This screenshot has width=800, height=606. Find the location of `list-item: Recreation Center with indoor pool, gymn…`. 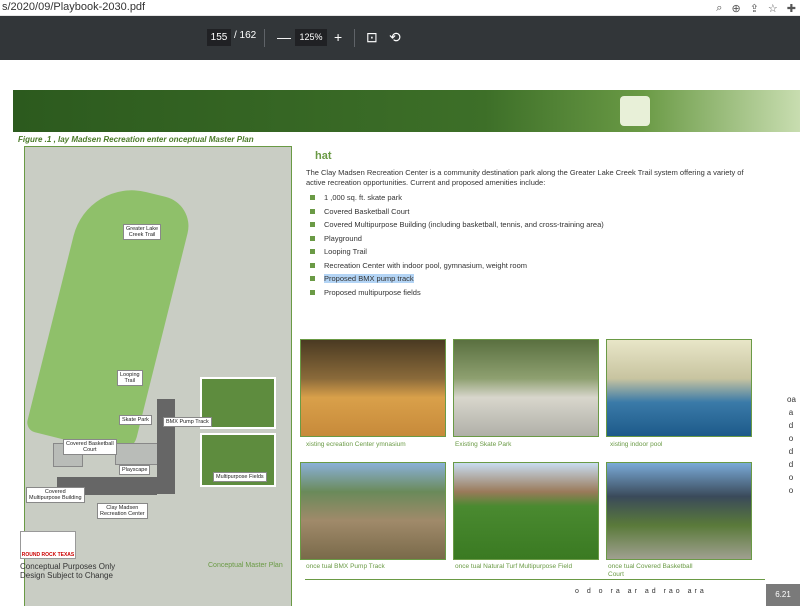

list-item: Recreation Center with indoor pool, gymn… is located at coordinates (457, 267).